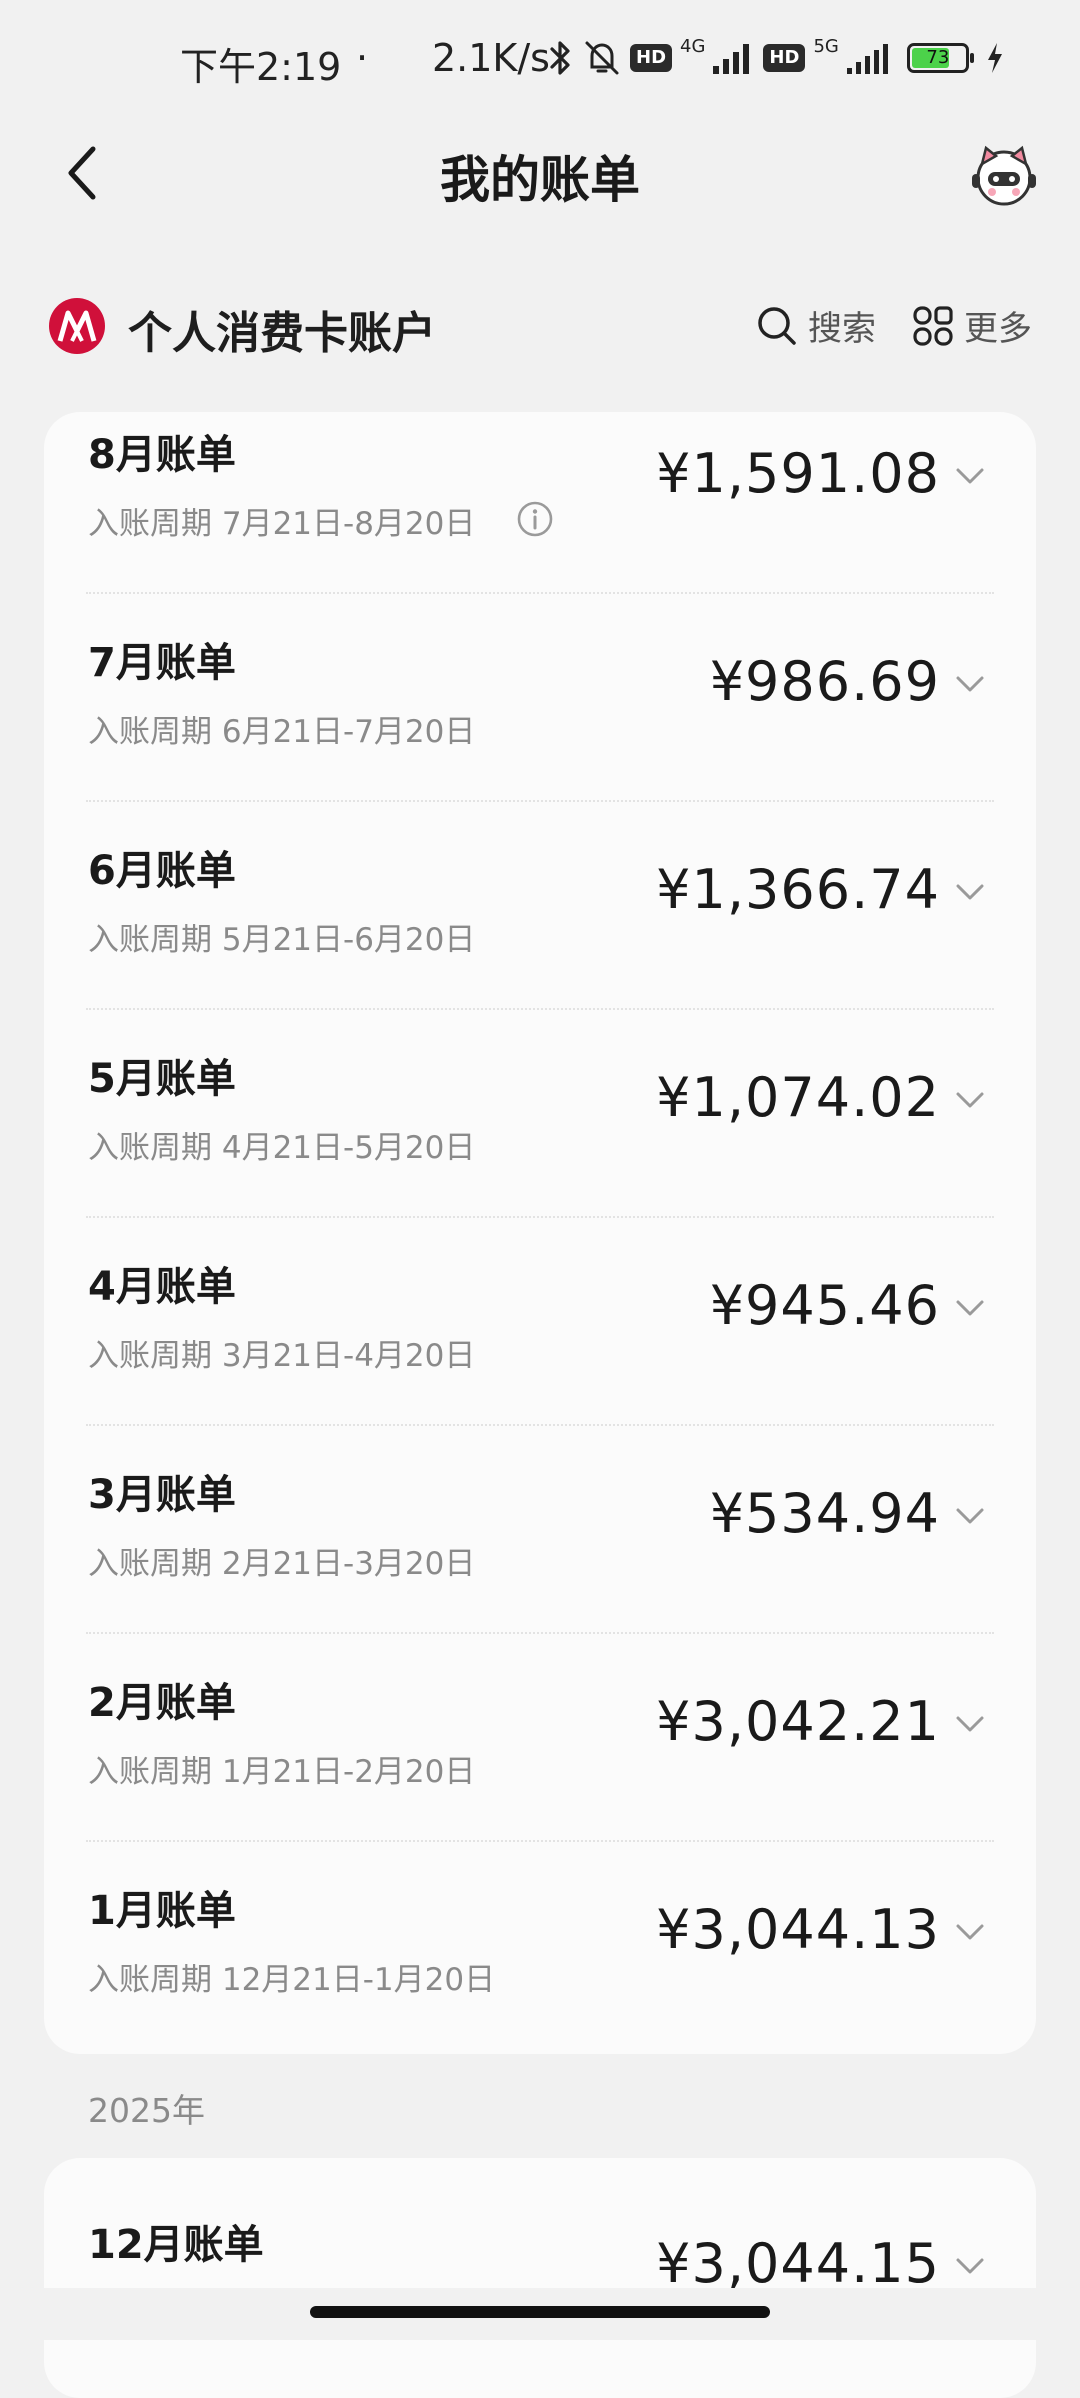 This screenshot has height=2398, width=1080. I want to click on bill-period: 入账周期 6月21日-7月20日, so click(282, 732).